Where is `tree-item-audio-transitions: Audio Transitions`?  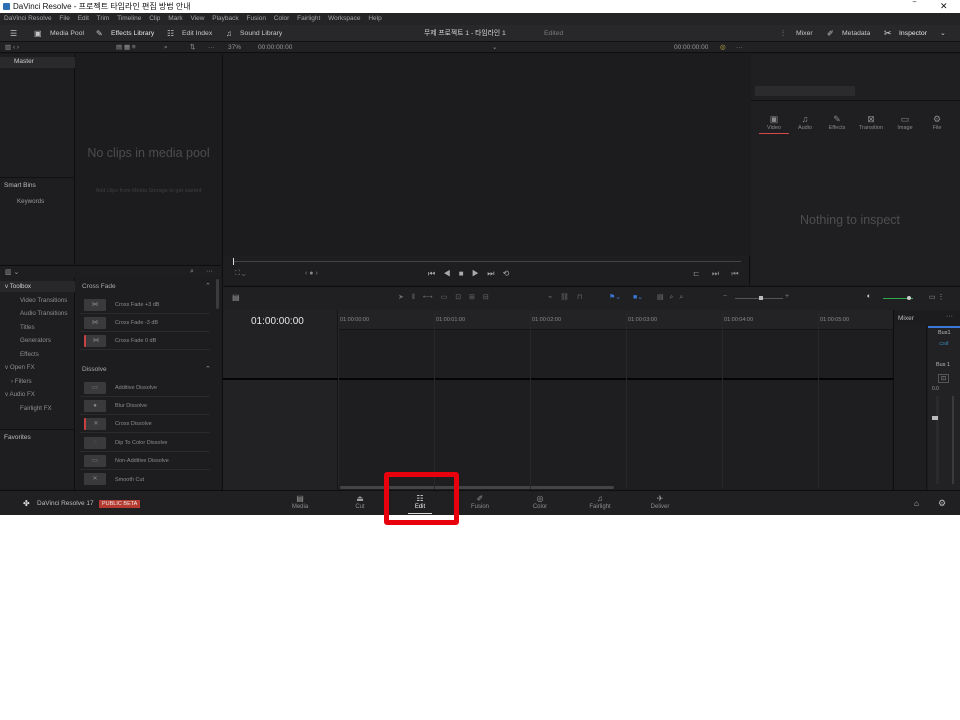
tree-item-audio-transitions: Audio Transitions is located at coordinates (43, 313).